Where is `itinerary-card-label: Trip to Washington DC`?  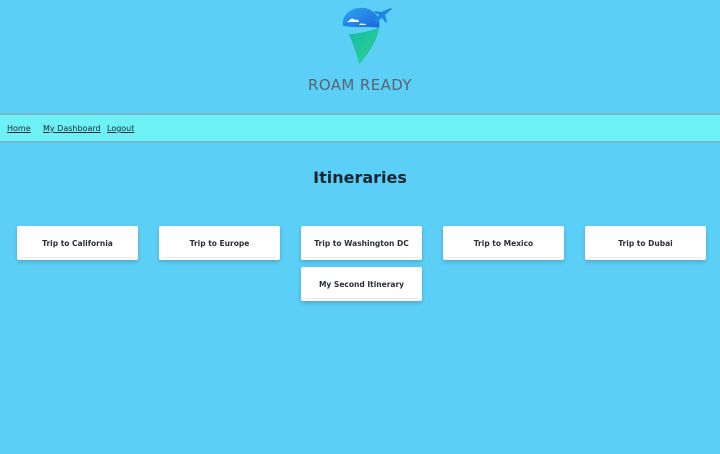
itinerary-card-label: Trip to Washington DC is located at coordinates (361, 243).